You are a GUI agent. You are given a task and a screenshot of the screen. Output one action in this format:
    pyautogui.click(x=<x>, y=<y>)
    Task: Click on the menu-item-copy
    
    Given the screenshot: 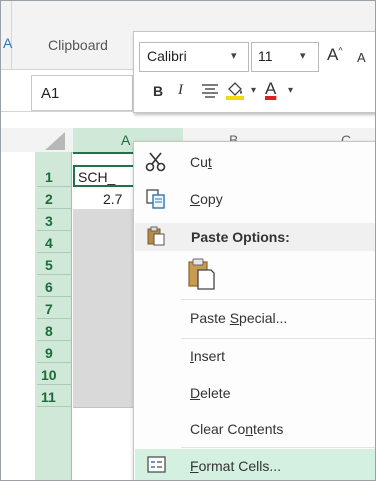 What is the action you would take?
    pyautogui.click(x=255, y=200)
    